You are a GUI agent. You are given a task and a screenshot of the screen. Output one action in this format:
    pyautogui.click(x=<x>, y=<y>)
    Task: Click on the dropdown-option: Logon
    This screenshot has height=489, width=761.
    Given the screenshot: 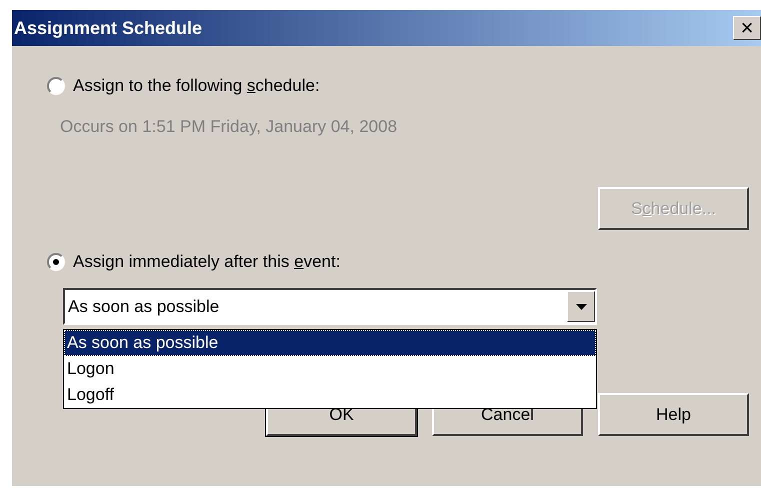 What is the action you would take?
    pyautogui.click(x=330, y=369)
    